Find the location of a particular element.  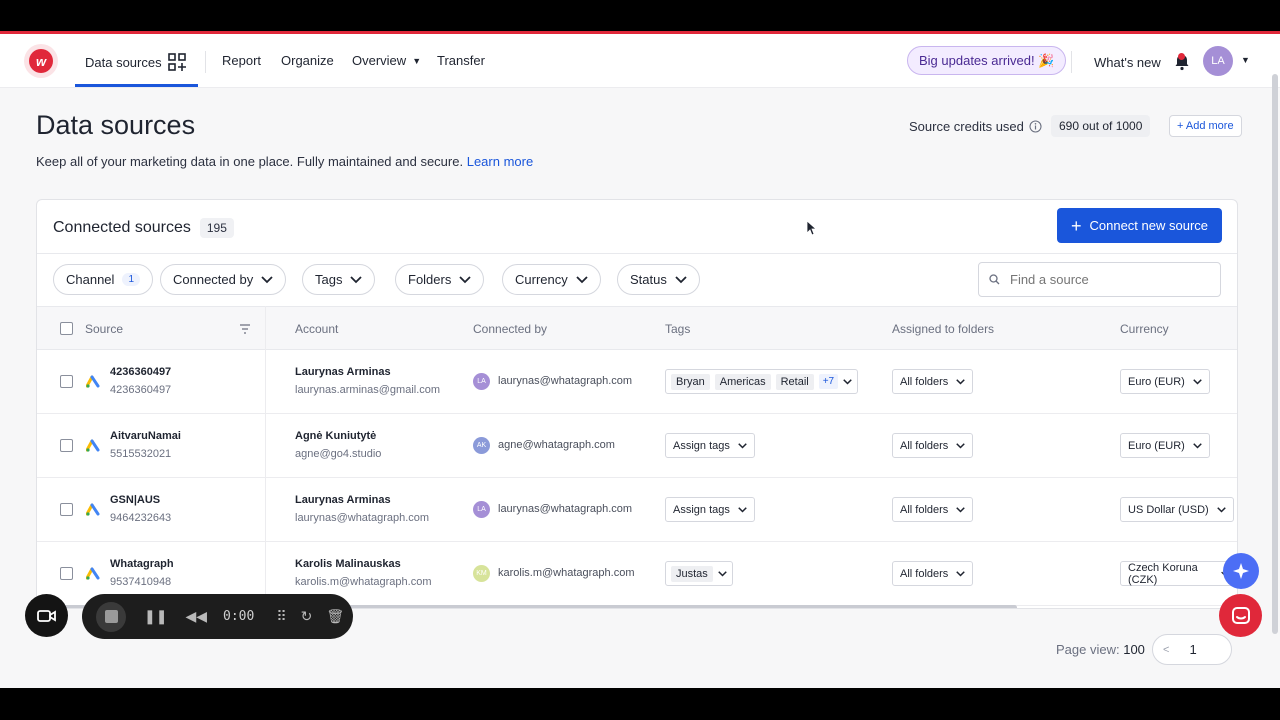

filter-folders: Folders is located at coordinates (440, 279).